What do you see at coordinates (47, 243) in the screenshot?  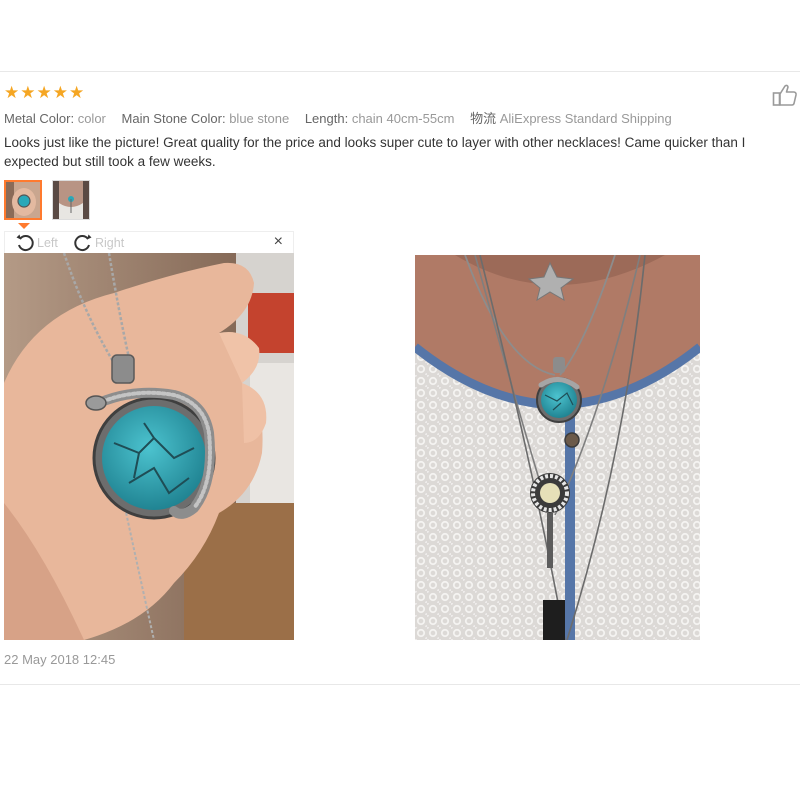 I see `rotate-left-label: Left` at bounding box center [47, 243].